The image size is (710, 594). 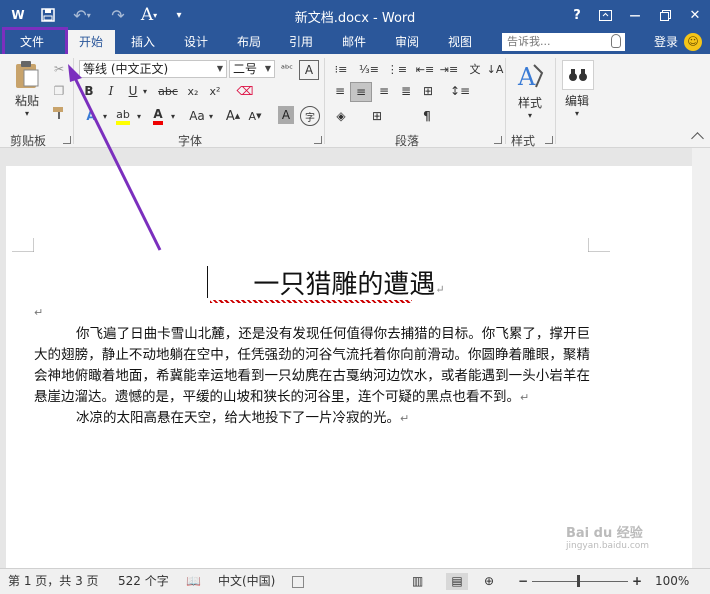 What do you see at coordinates (599, 245) in the screenshot?
I see `crop-mark-right` at bounding box center [599, 245].